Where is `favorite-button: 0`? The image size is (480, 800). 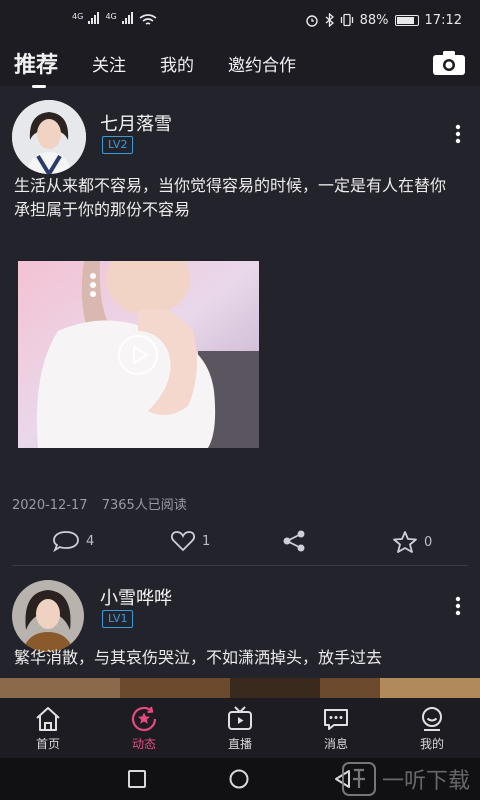
favorite-button: 0 is located at coordinates (412, 542).